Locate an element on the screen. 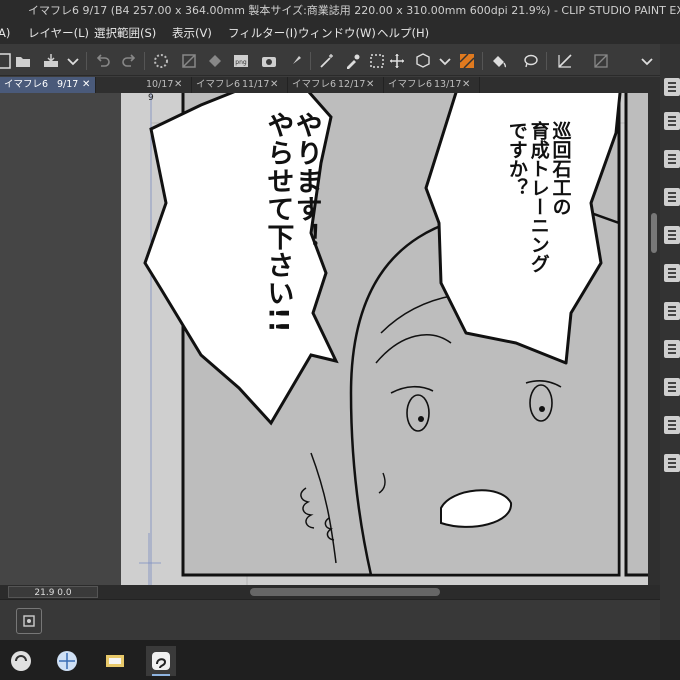  speech-text-right: 巡回石工の 育成トレーニング ですか？ is located at coordinates (538, 236).